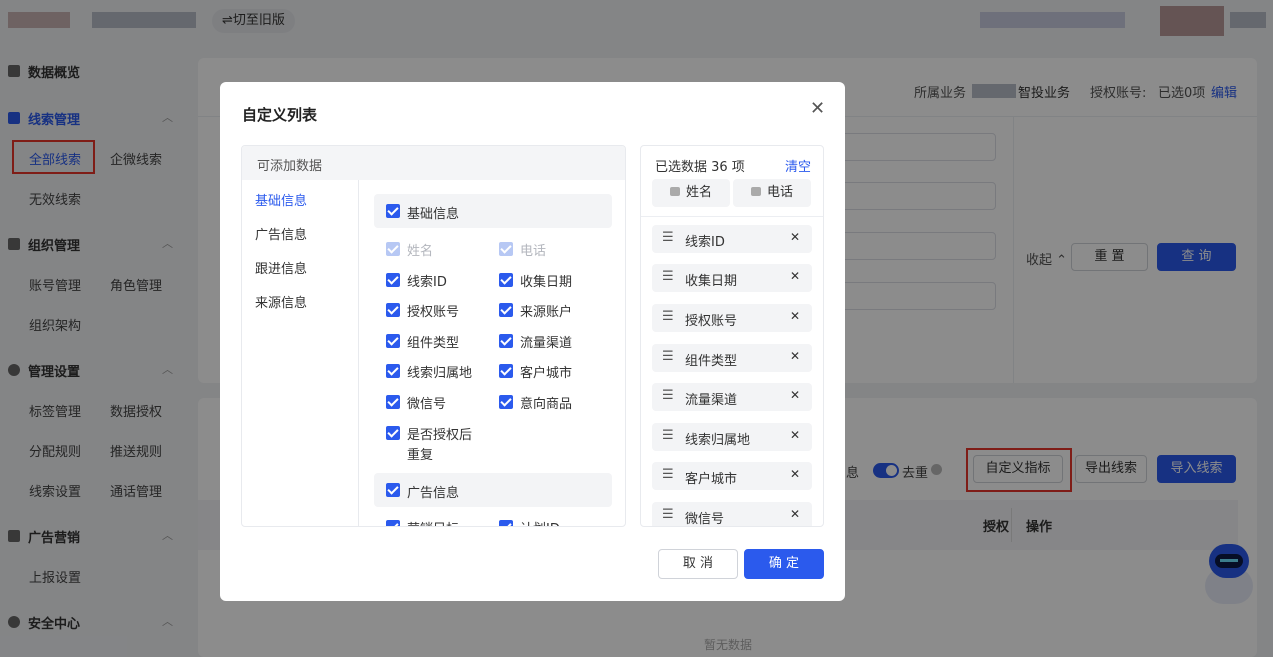  I want to click on field-clue-id: 线索ID, so click(427, 280).